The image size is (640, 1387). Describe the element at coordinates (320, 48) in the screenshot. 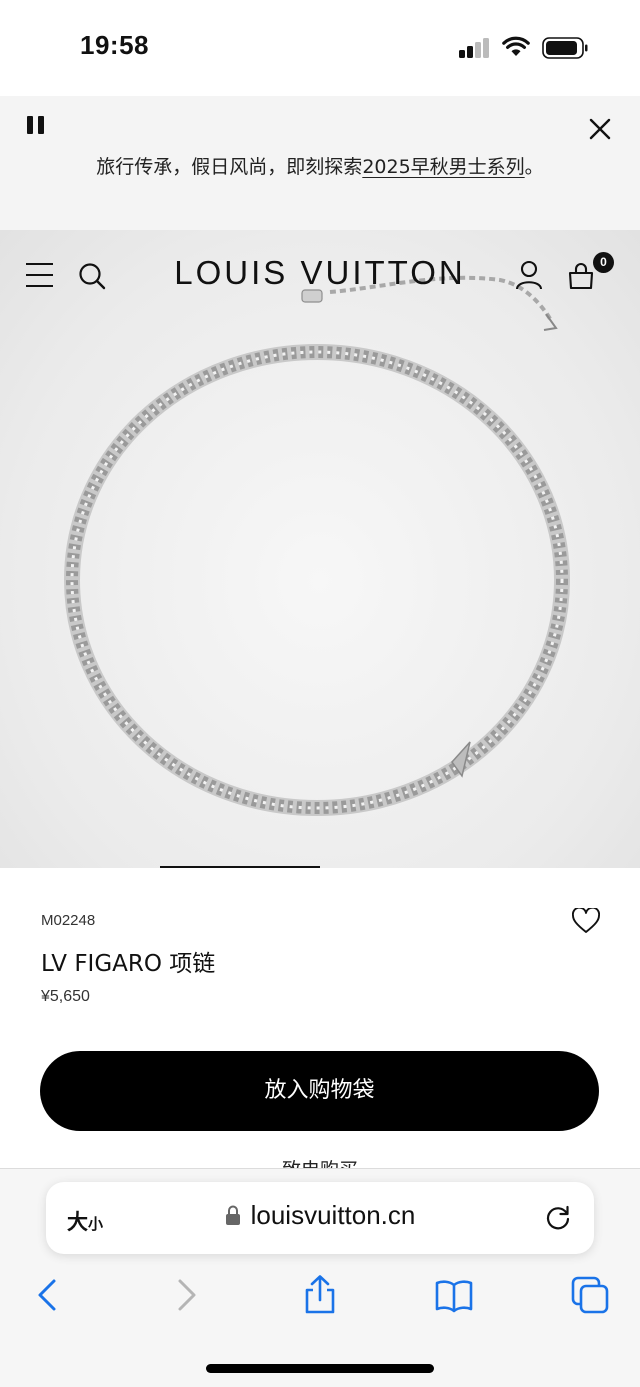

I see `status-bar: 19:58` at that location.